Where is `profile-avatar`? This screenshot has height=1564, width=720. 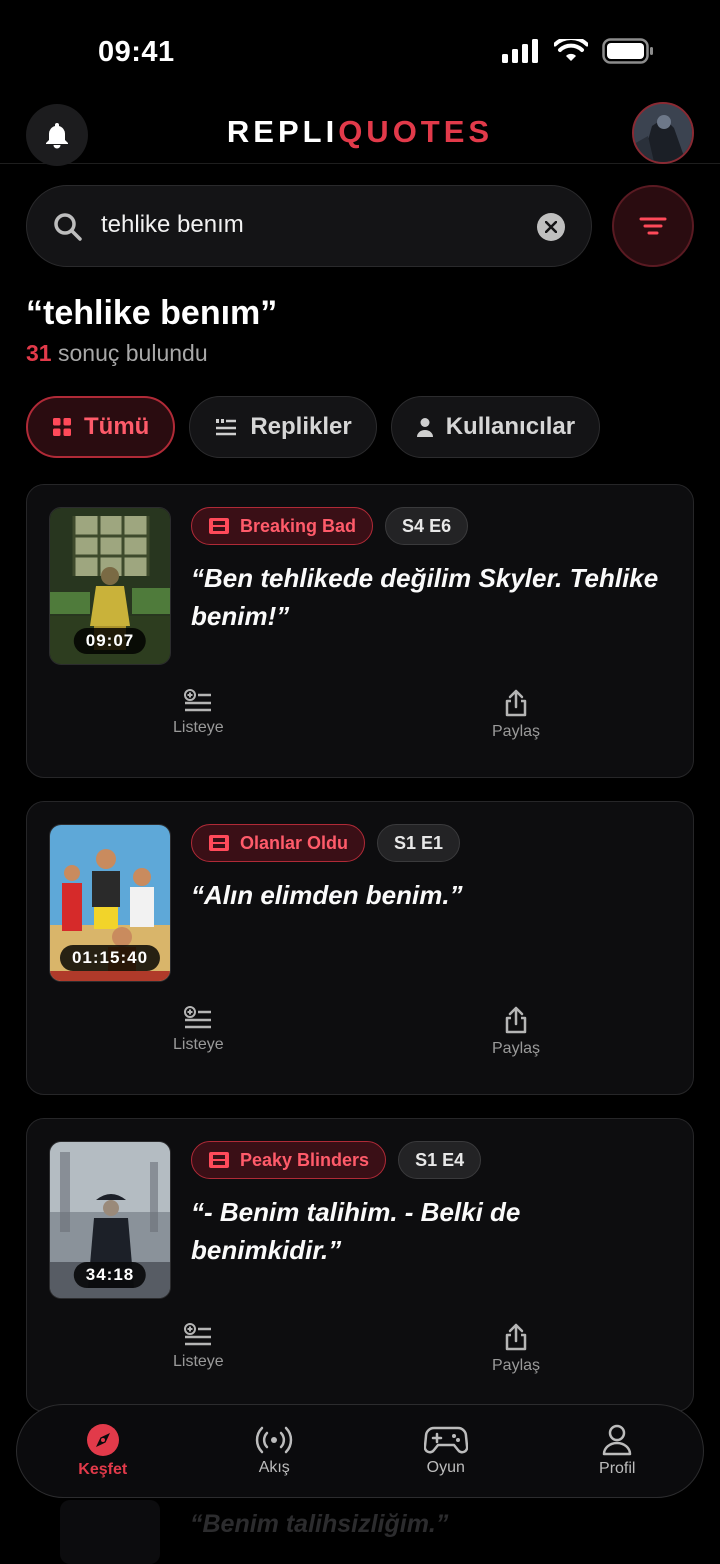 profile-avatar is located at coordinates (663, 133).